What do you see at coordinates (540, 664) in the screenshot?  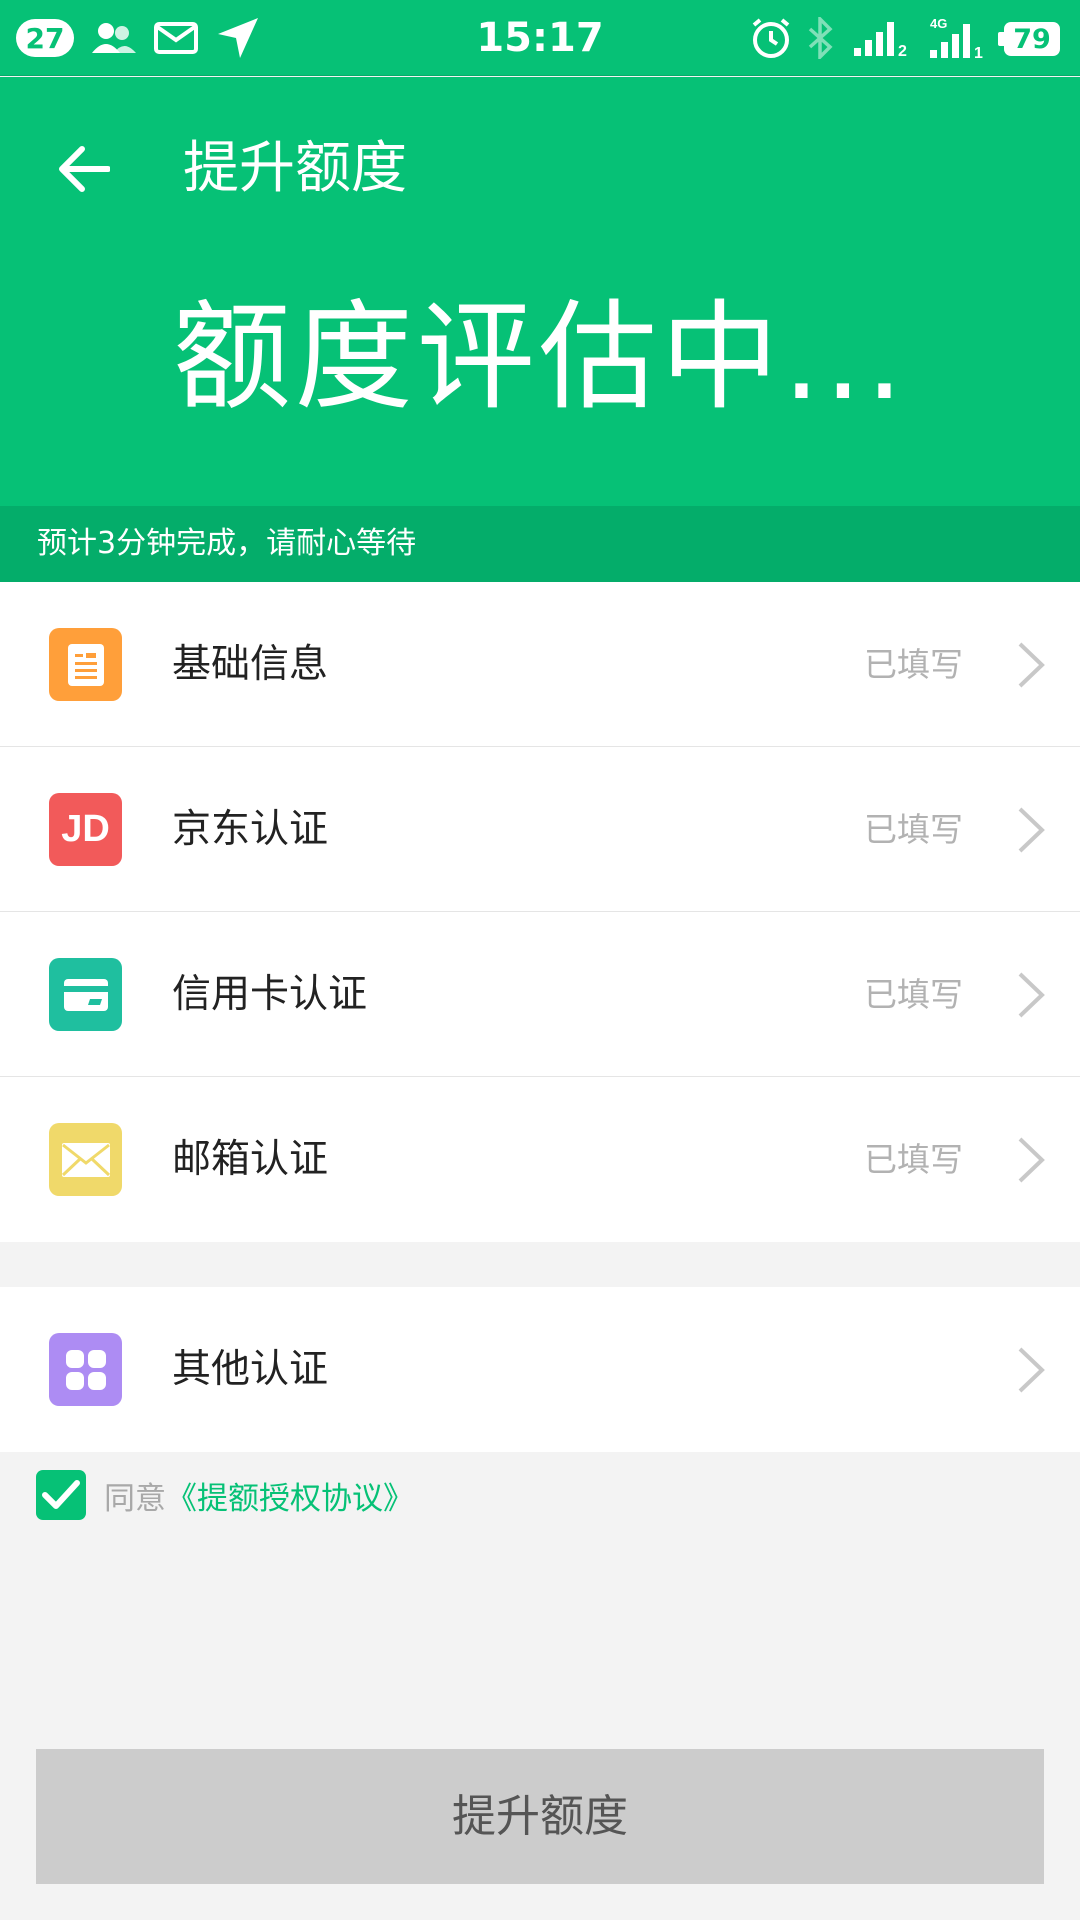 I see `list-item-basic-info: 基础信息 已填写` at bounding box center [540, 664].